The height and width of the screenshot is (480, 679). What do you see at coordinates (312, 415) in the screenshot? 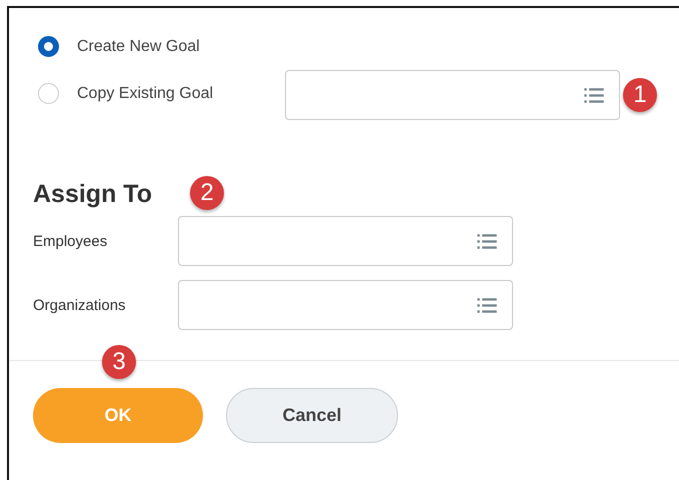
I see `cancel-button: Cancel` at bounding box center [312, 415].